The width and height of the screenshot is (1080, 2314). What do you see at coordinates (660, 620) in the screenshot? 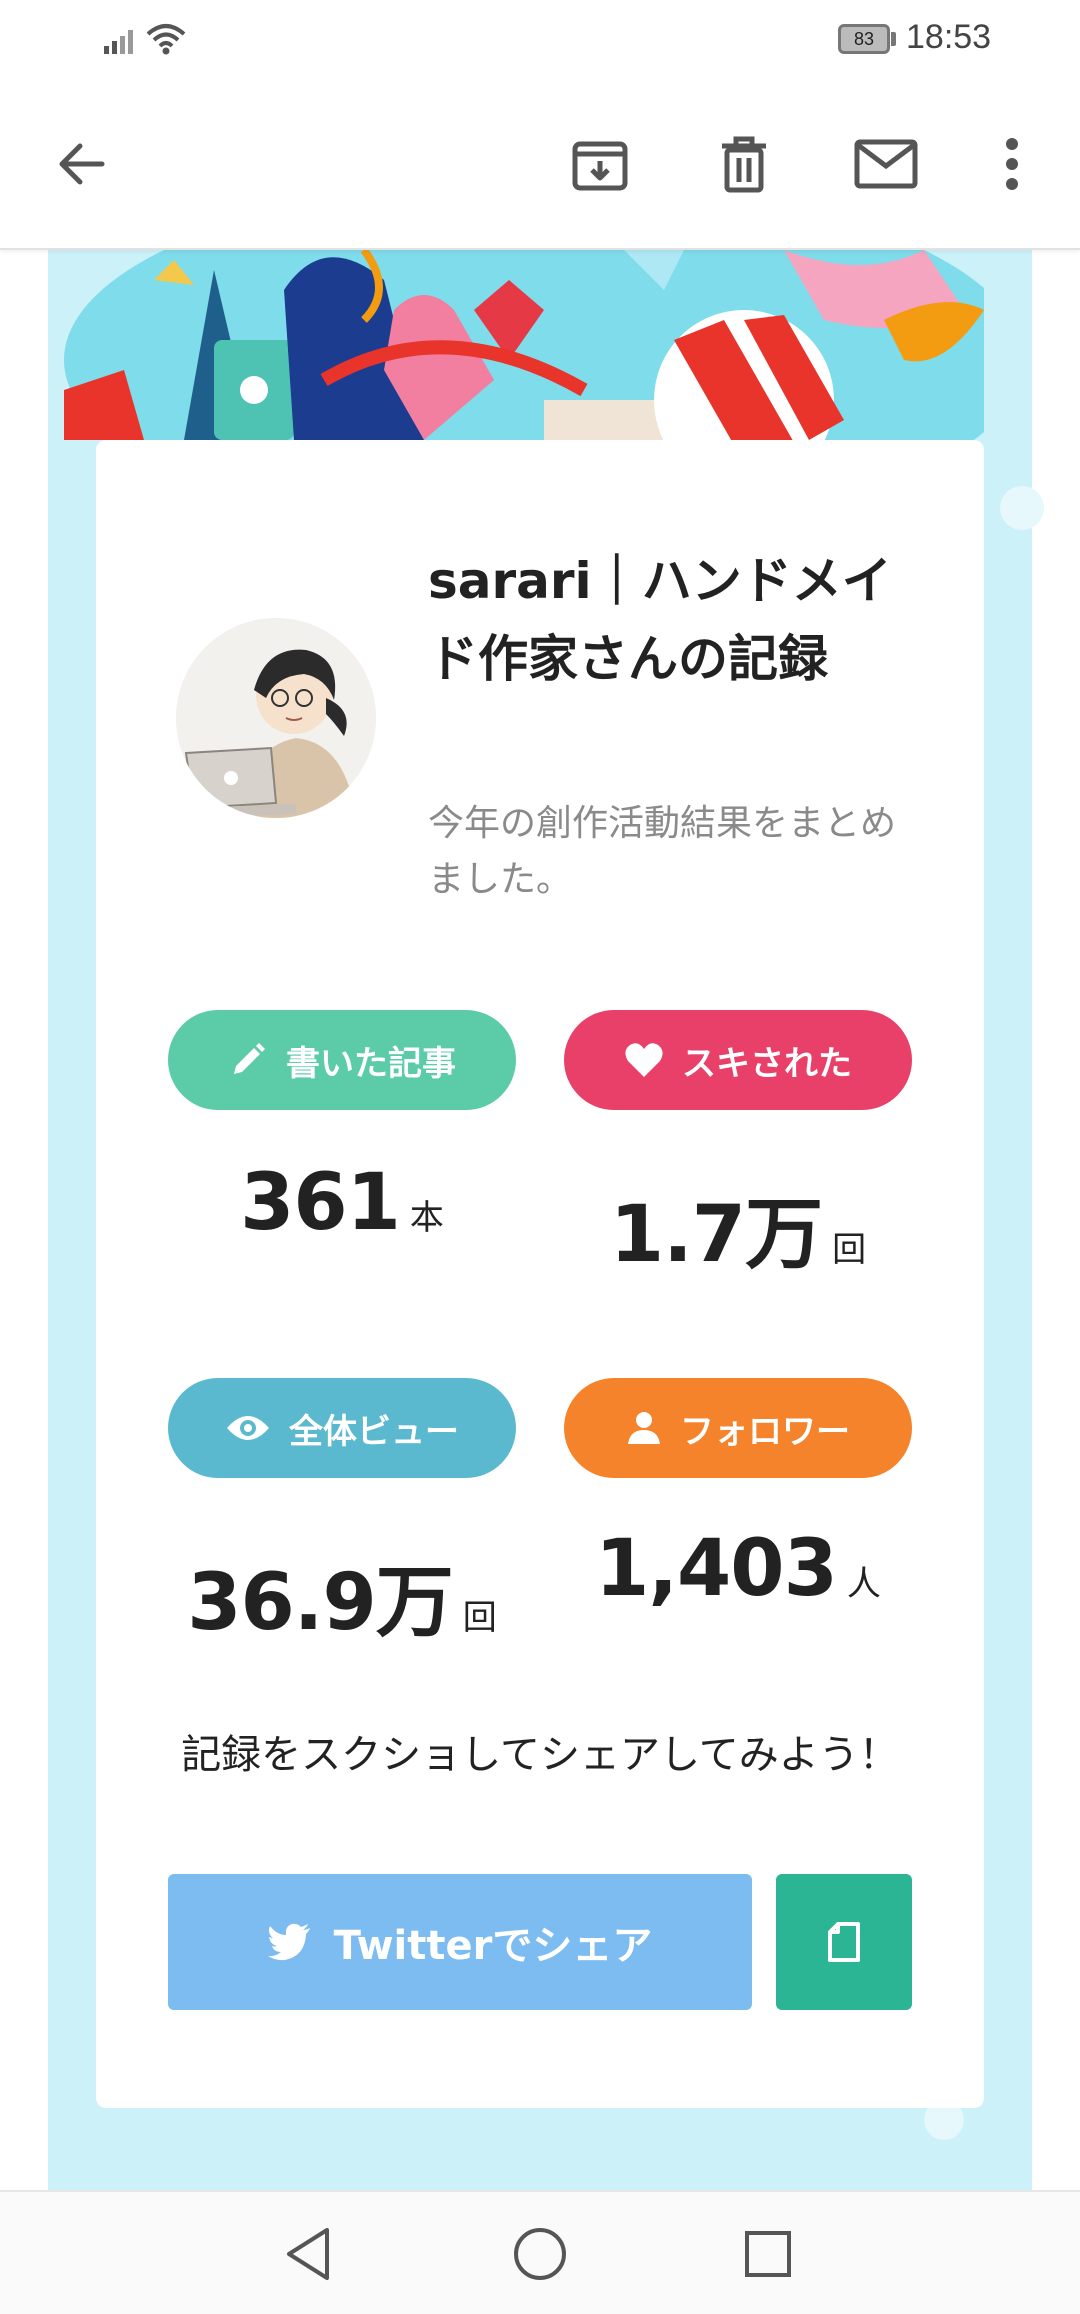
I see `page-title: sarari｜ハンドメイド作家さんの記録` at bounding box center [660, 620].